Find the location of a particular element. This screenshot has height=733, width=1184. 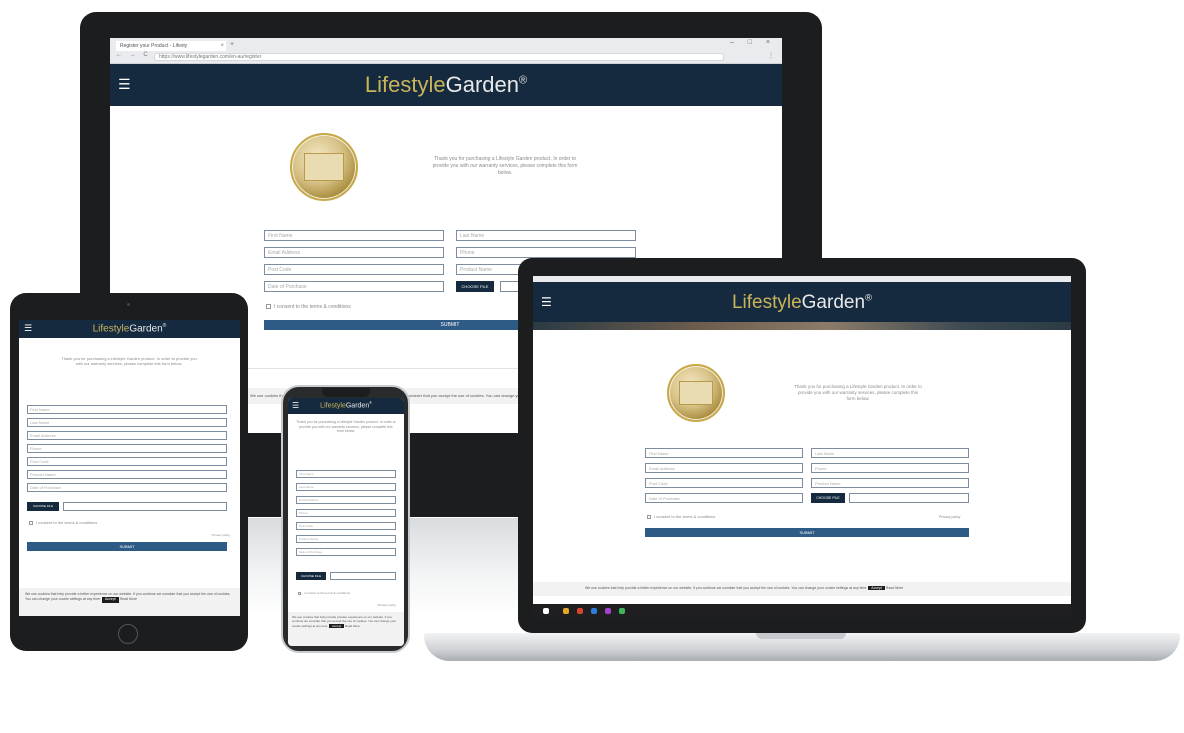

tablet-privacy-link: Privacy policy is located at coordinates (221, 535).